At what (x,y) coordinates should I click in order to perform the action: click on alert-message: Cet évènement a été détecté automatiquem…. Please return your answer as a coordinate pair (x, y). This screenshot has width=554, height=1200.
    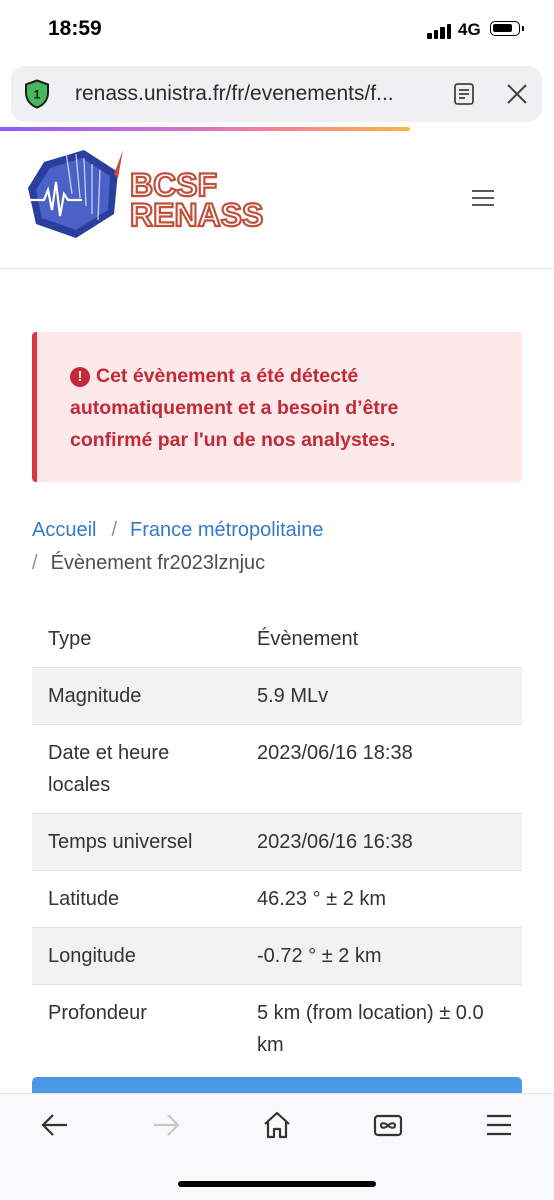
    Looking at the image, I should click on (234, 408).